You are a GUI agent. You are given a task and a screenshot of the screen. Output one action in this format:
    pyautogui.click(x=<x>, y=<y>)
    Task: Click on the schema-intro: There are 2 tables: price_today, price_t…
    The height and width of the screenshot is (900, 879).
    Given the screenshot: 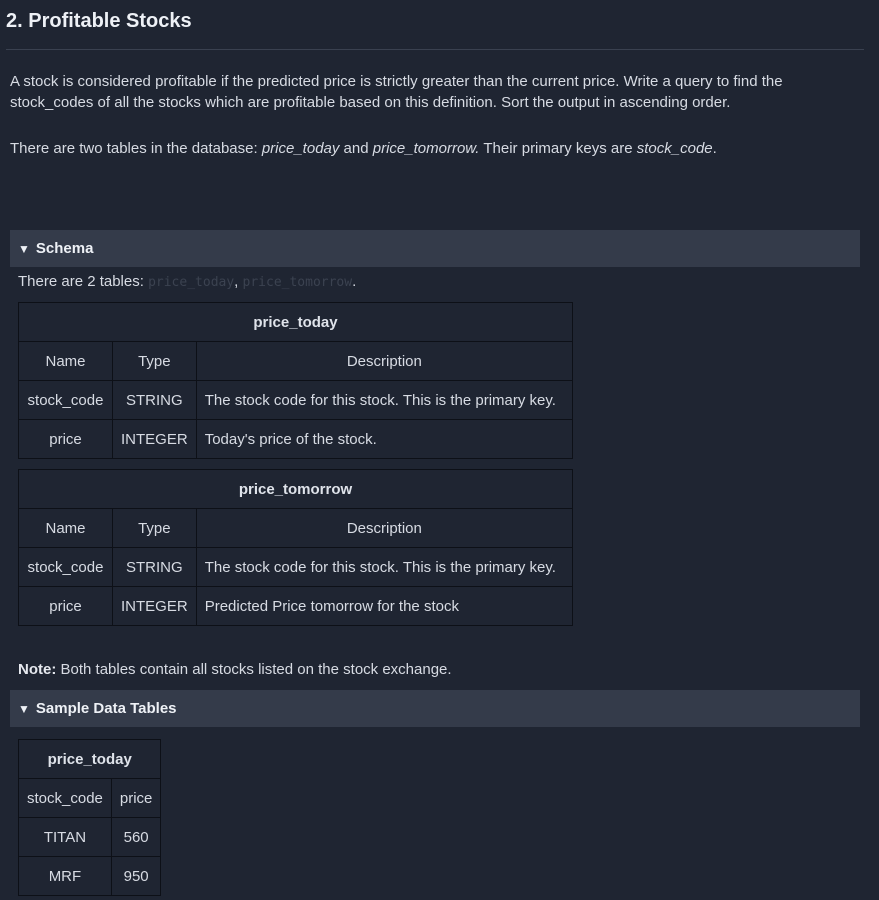 What is the action you would take?
    pyautogui.click(x=187, y=281)
    